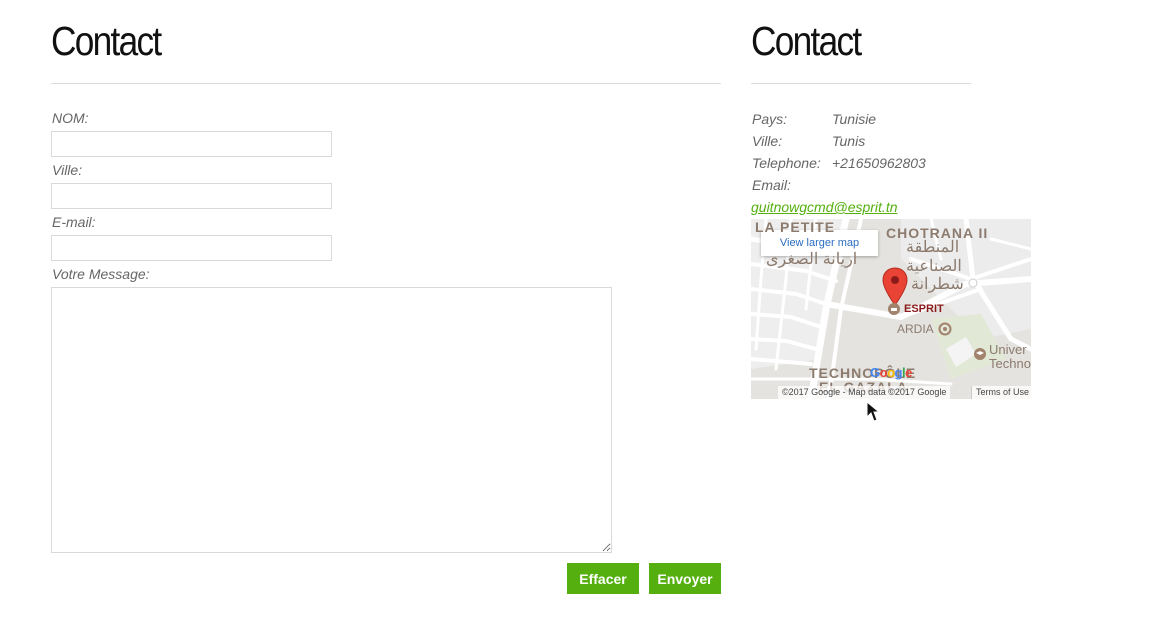 This screenshot has width=1155, height=620. What do you see at coordinates (74, 222) in the screenshot?
I see `email-label: E-mail:` at bounding box center [74, 222].